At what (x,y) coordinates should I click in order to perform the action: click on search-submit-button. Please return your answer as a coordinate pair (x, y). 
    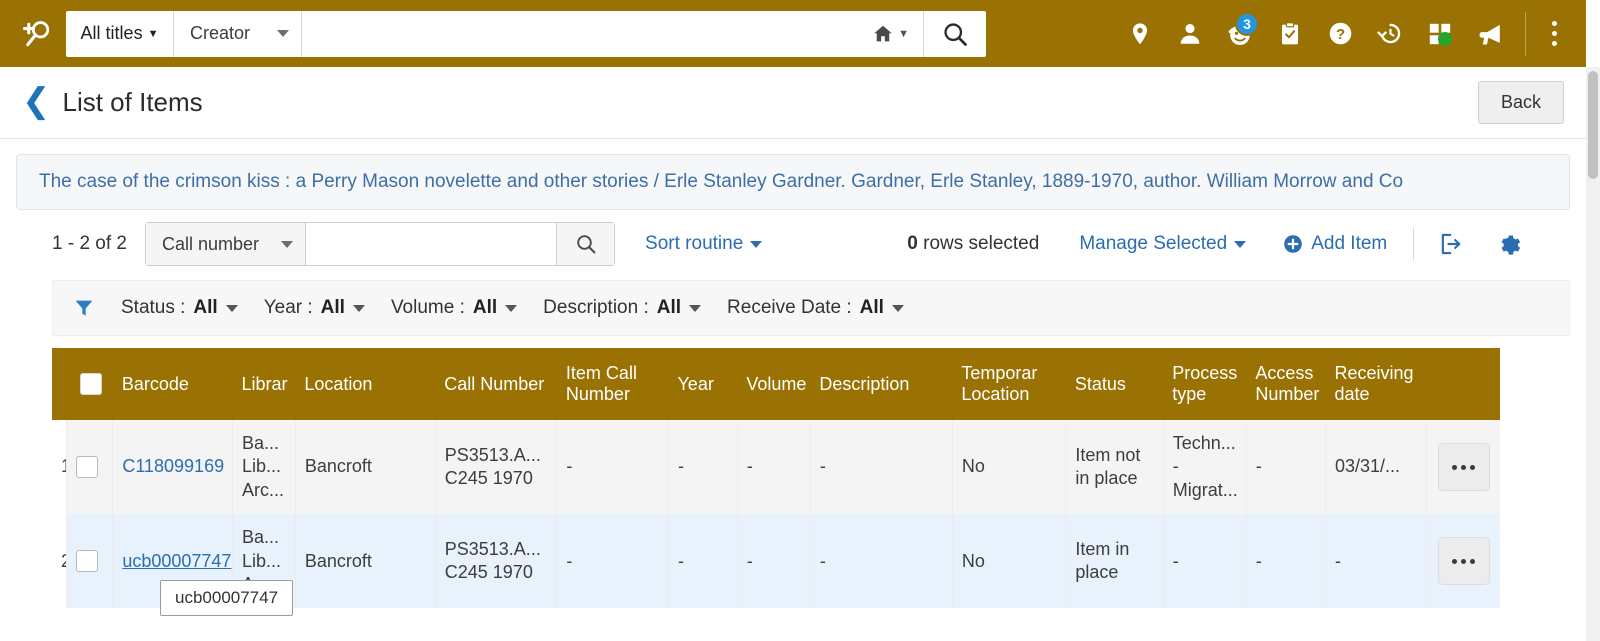
    Looking at the image, I should click on (955, 34).